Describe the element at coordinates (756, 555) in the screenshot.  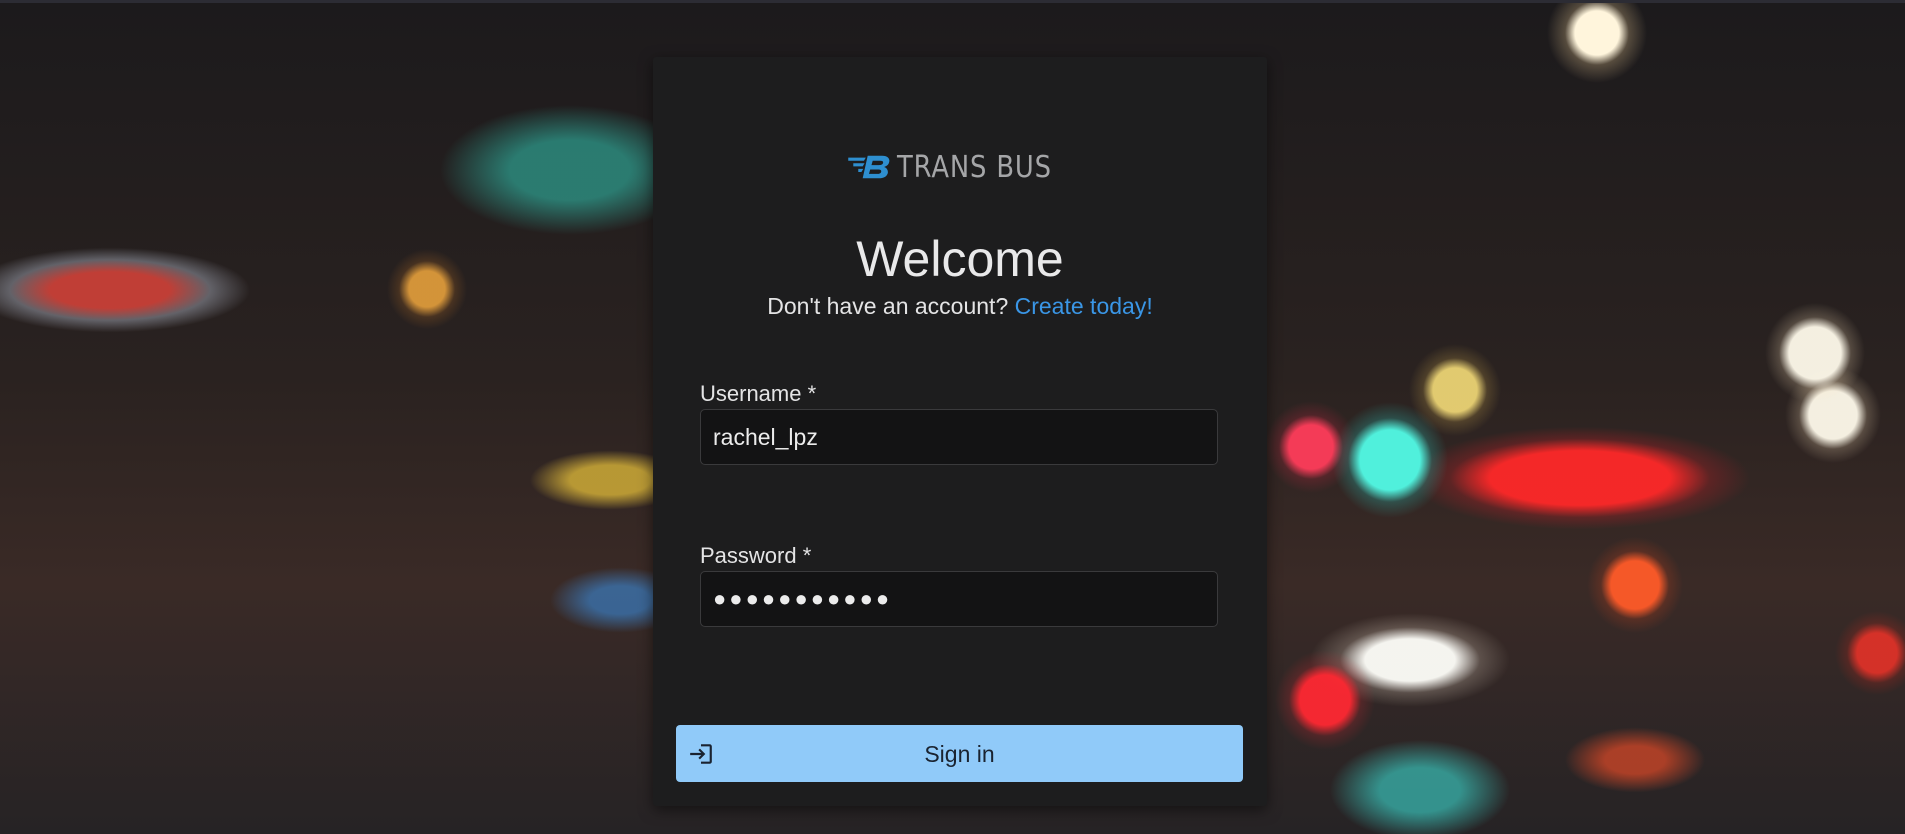
I see `password-label: Password *` at that location.